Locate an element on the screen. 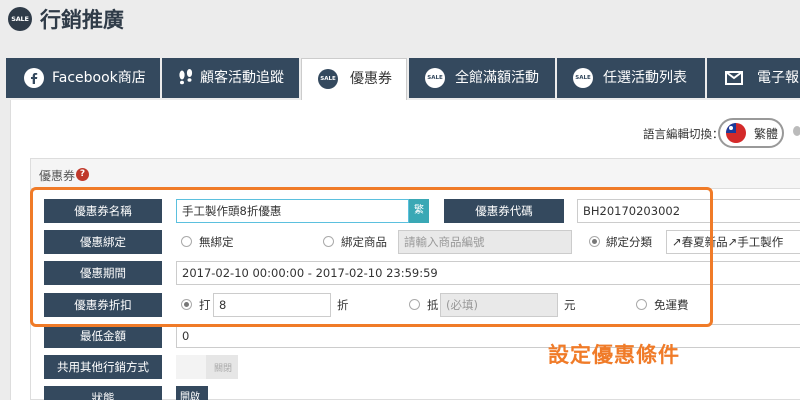 The image size is (800, 400). min-amount-label: 最低金額 is located at coordinates (103, 336).